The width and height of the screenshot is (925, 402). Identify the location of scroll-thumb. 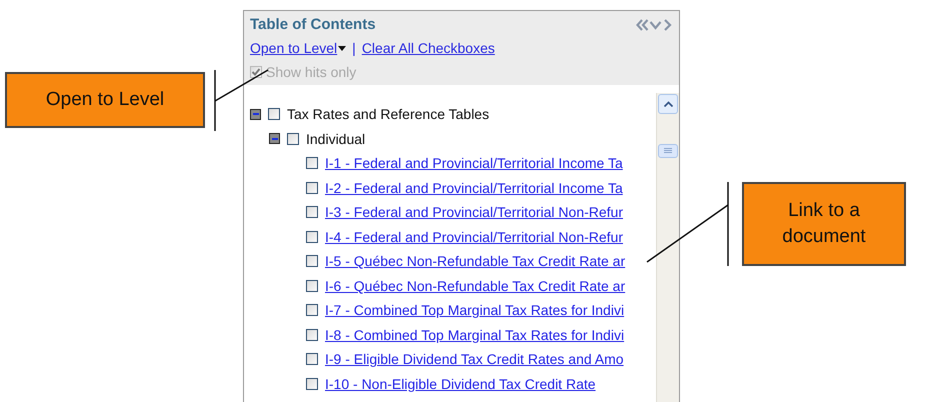
(668, 151).